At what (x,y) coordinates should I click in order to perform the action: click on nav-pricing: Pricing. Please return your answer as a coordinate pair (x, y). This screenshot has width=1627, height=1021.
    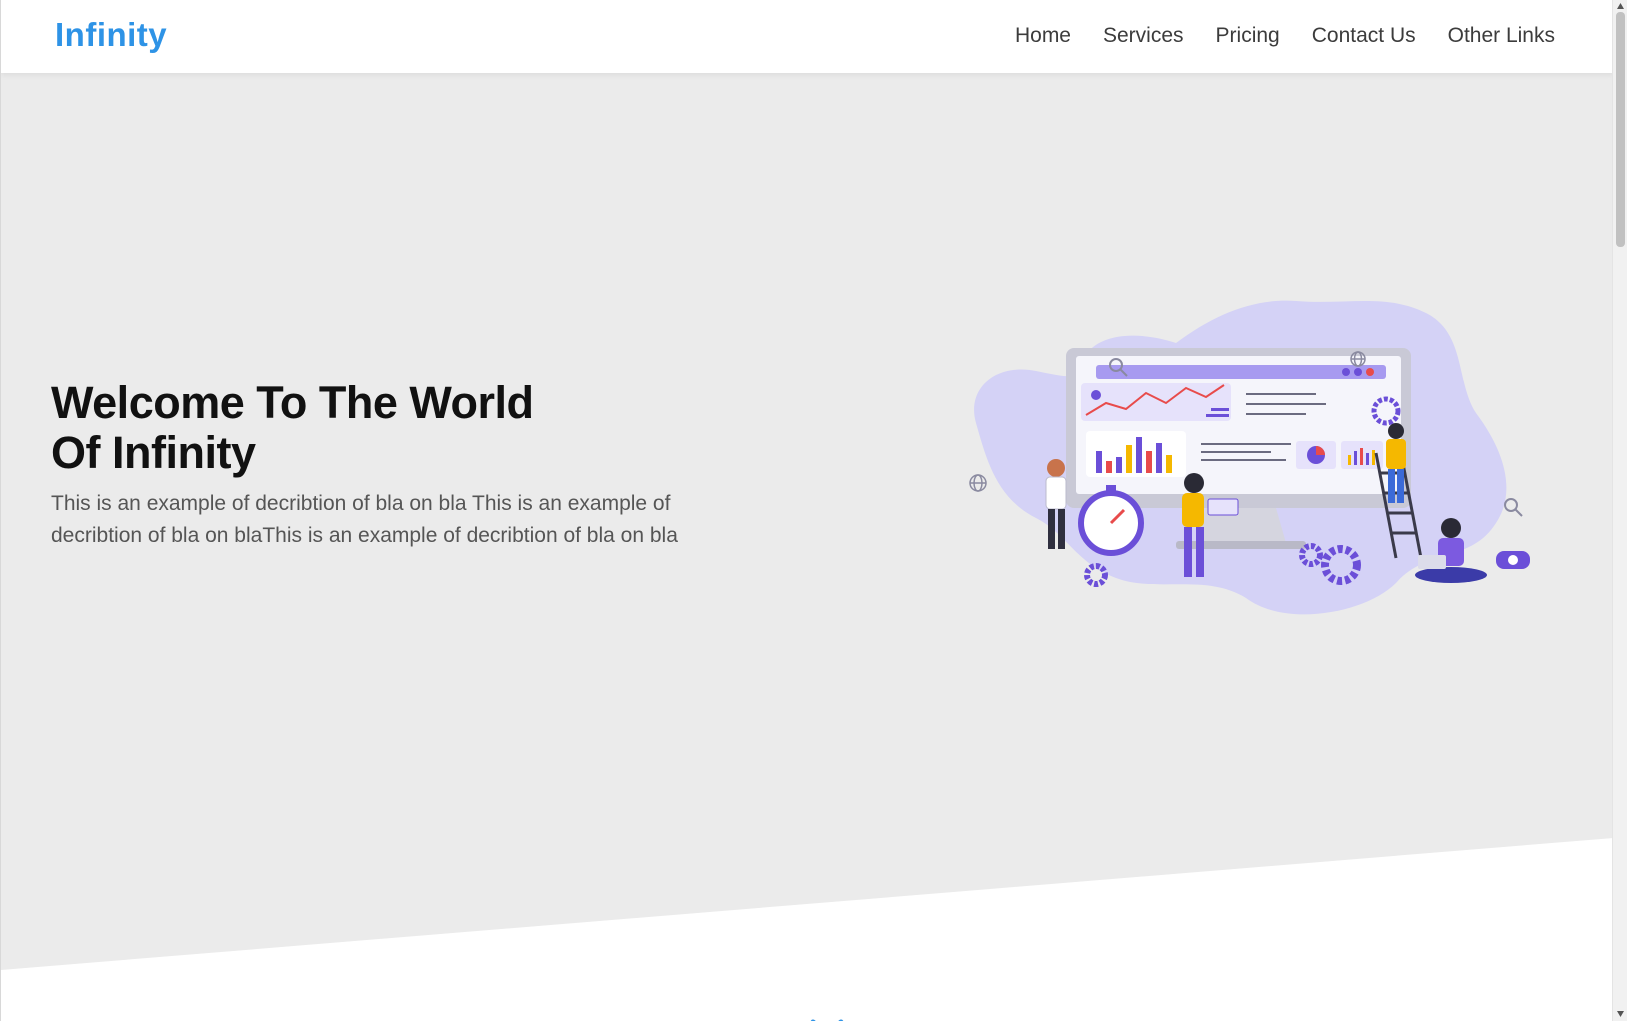
    Looking at the image, I should click on (1248, 36).